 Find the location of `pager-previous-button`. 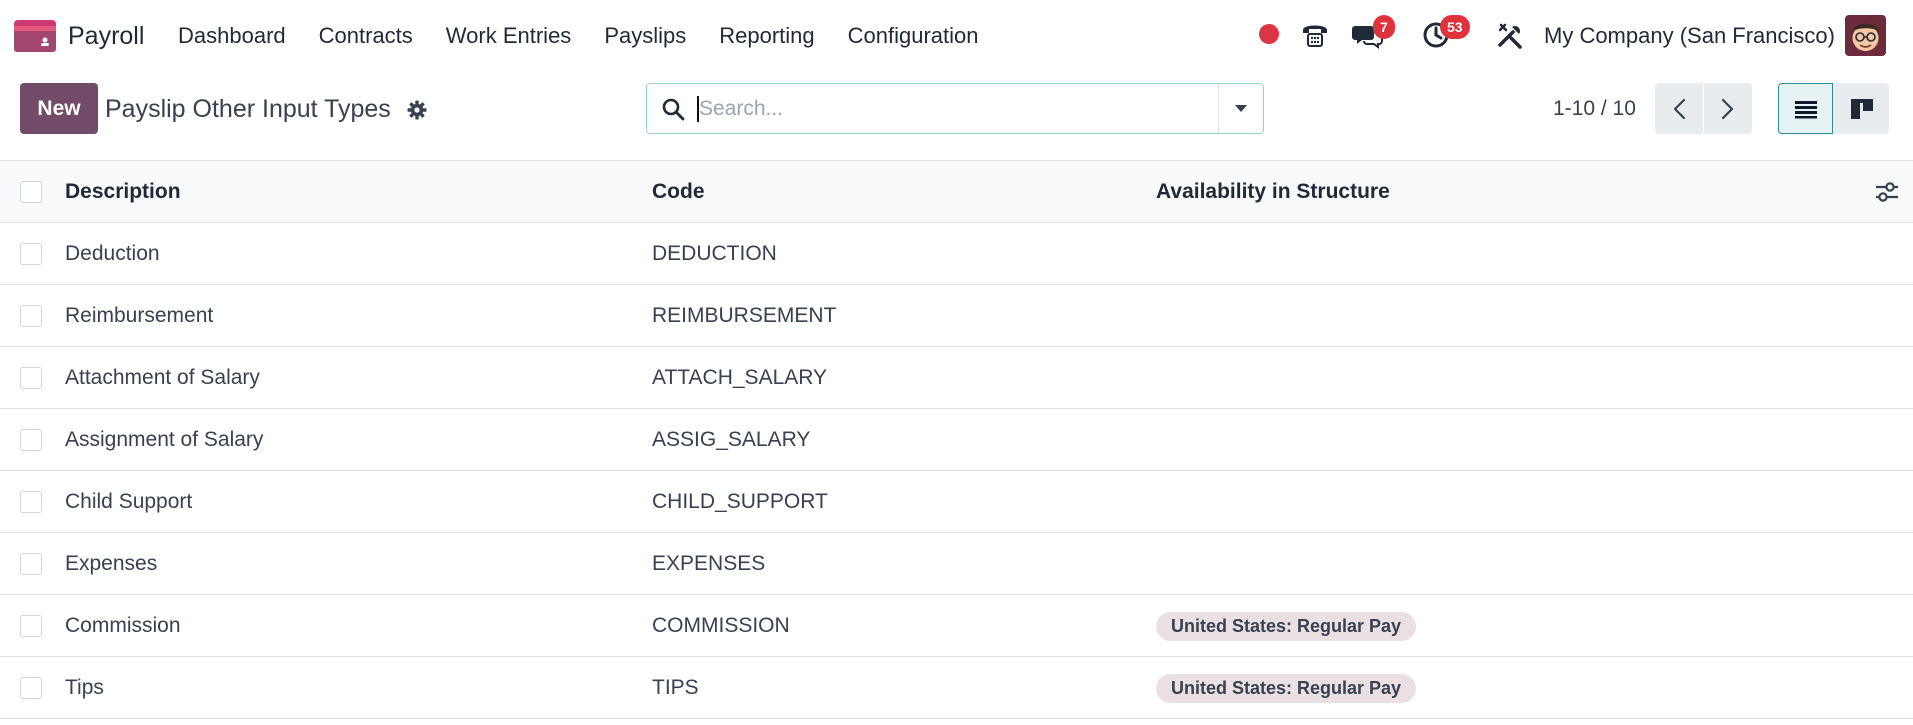

pager-previous-button is located at coordinates (1679, 108).